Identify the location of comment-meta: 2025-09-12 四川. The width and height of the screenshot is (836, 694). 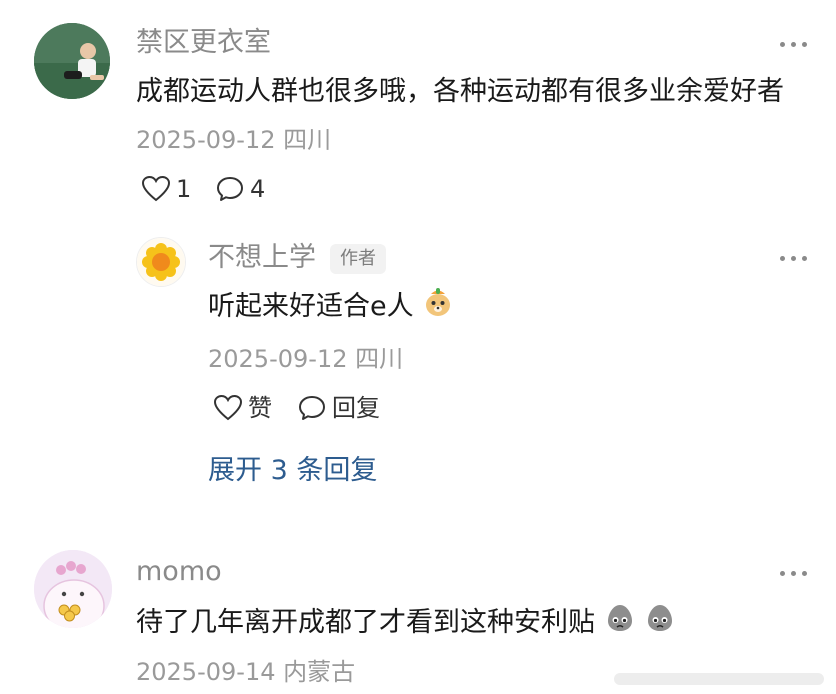
(234, 140).